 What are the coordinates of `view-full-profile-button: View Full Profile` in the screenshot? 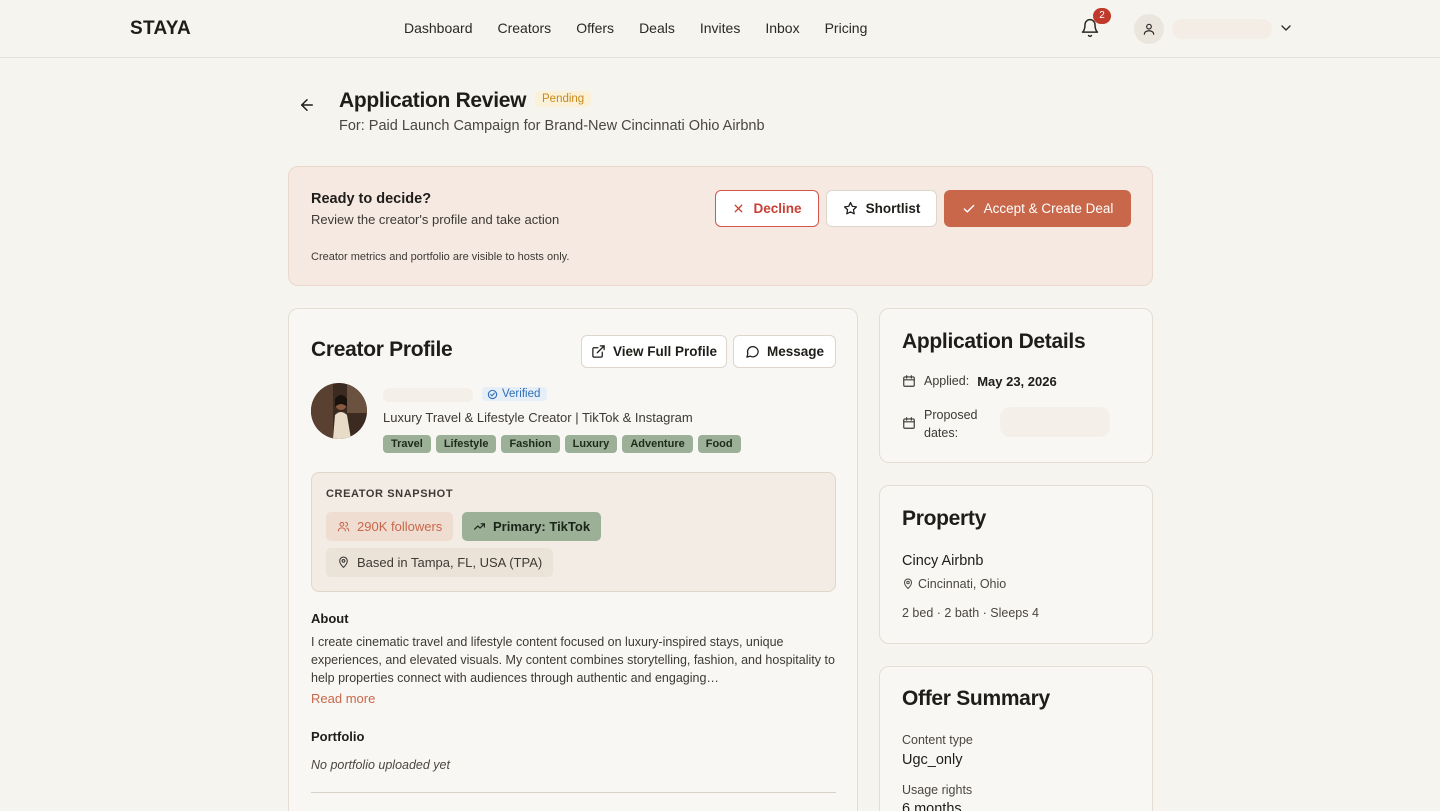 It's located at (654, 351).